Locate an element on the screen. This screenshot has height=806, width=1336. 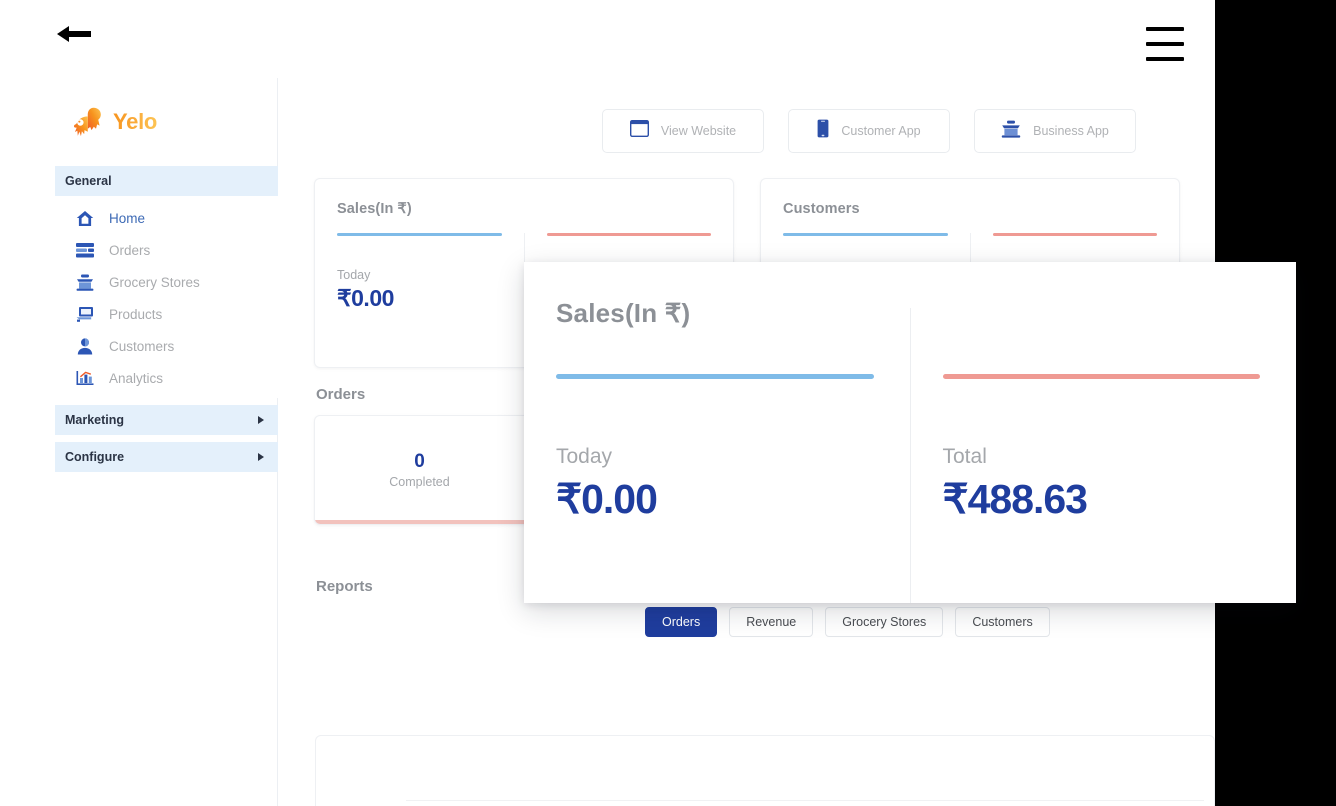
tab-grocery-stores: Grocery Stores is located at coordinates (884, 622).